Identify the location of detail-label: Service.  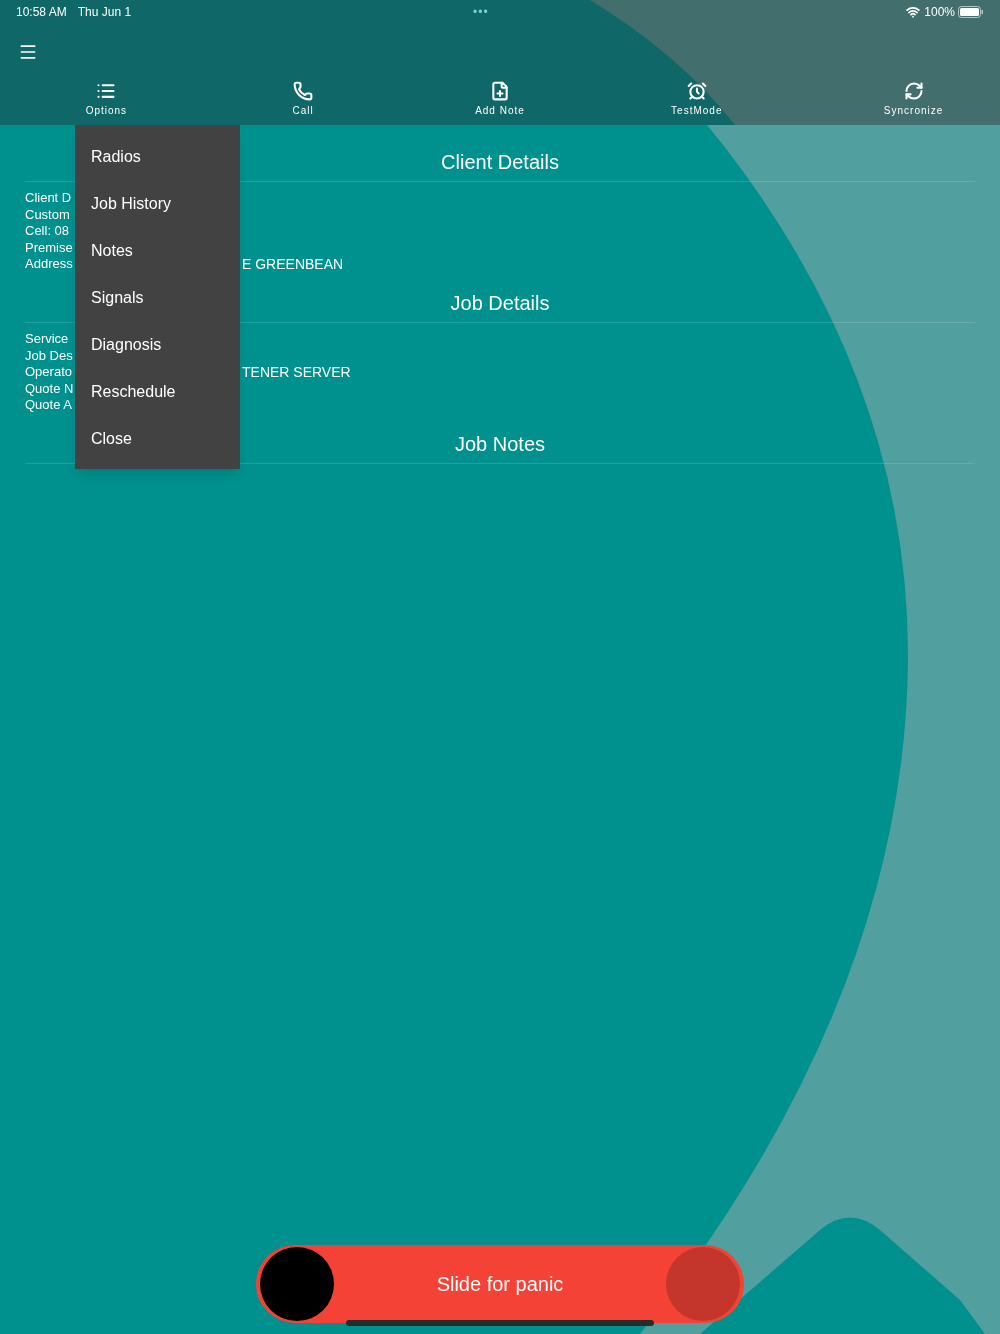
(47, 339).